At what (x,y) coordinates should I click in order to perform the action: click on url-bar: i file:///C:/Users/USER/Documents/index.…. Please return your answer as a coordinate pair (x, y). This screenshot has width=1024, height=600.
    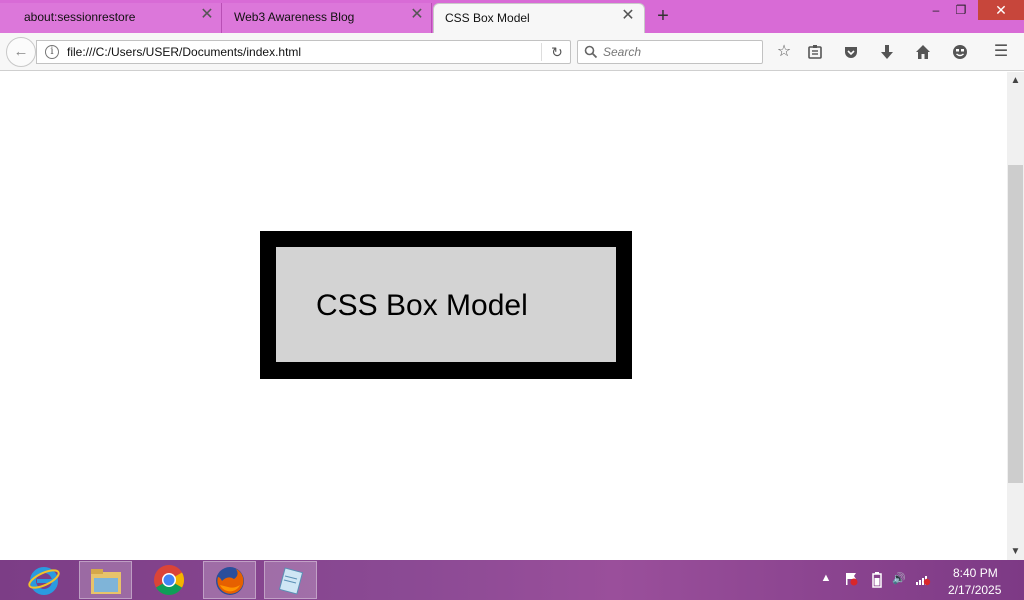
    Looking at the image, I should click on (303, 52).